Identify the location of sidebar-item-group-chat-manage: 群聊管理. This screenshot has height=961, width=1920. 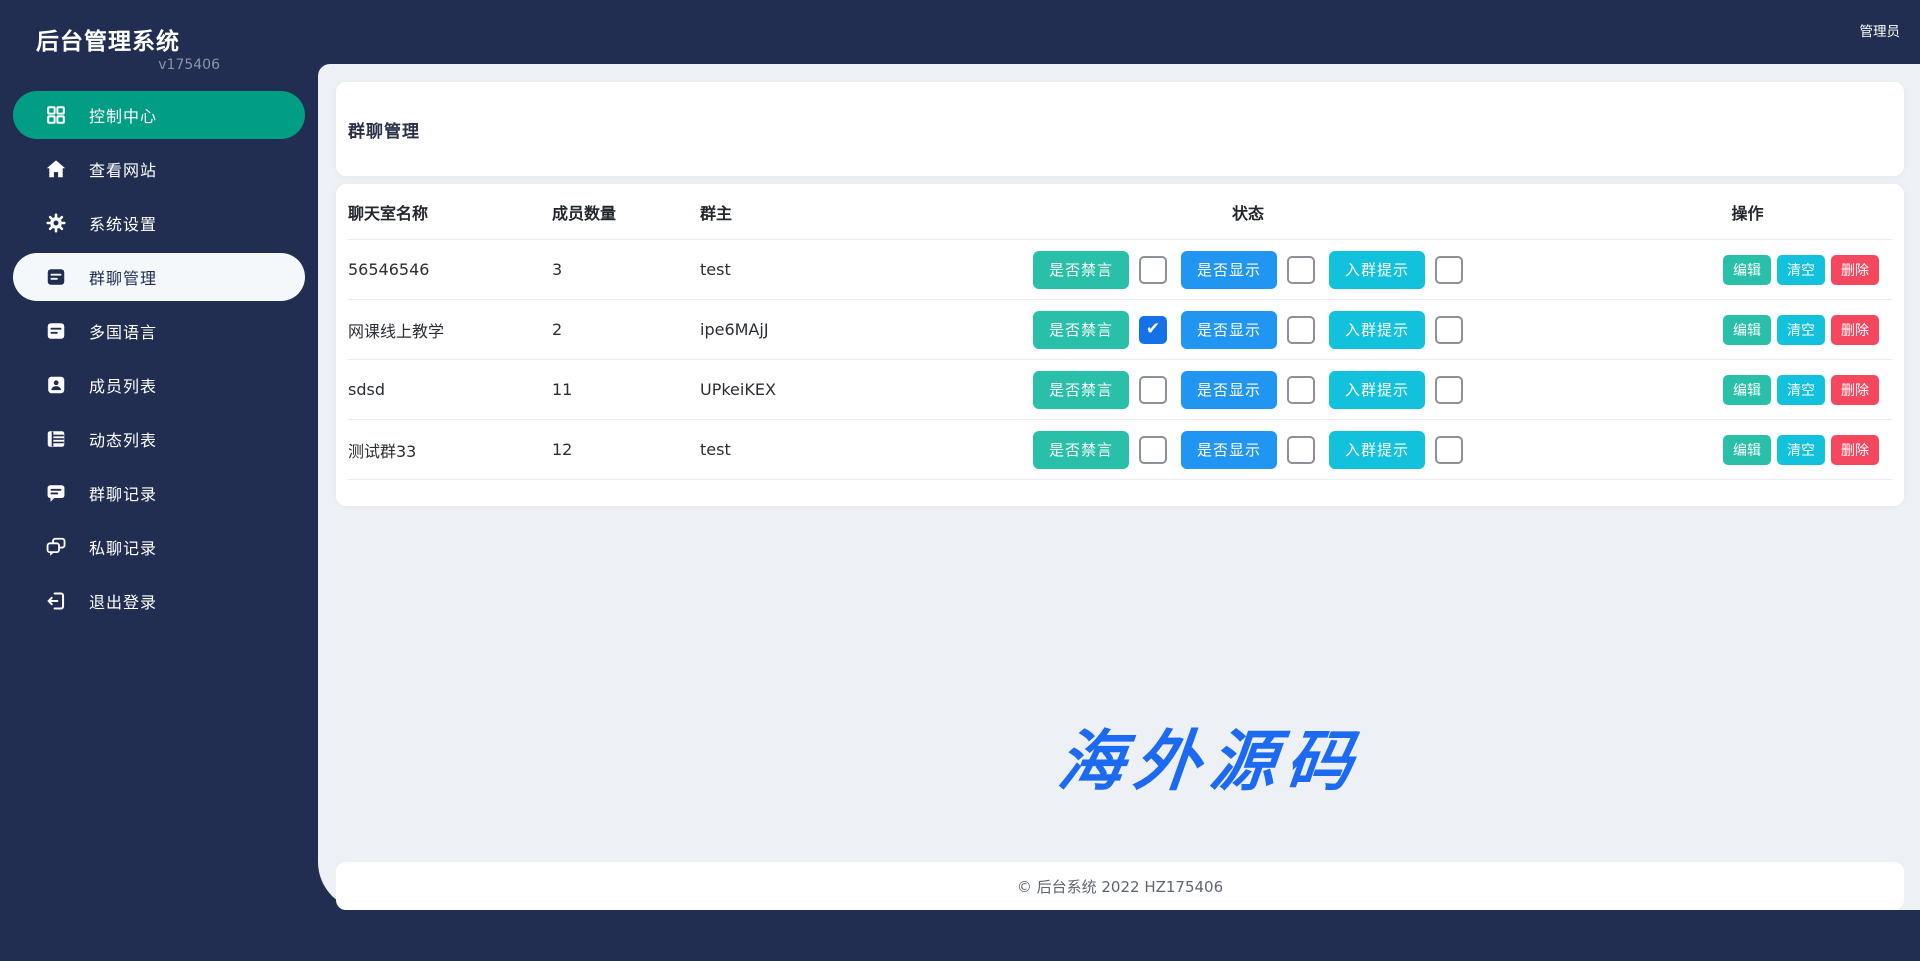
(159, 277).